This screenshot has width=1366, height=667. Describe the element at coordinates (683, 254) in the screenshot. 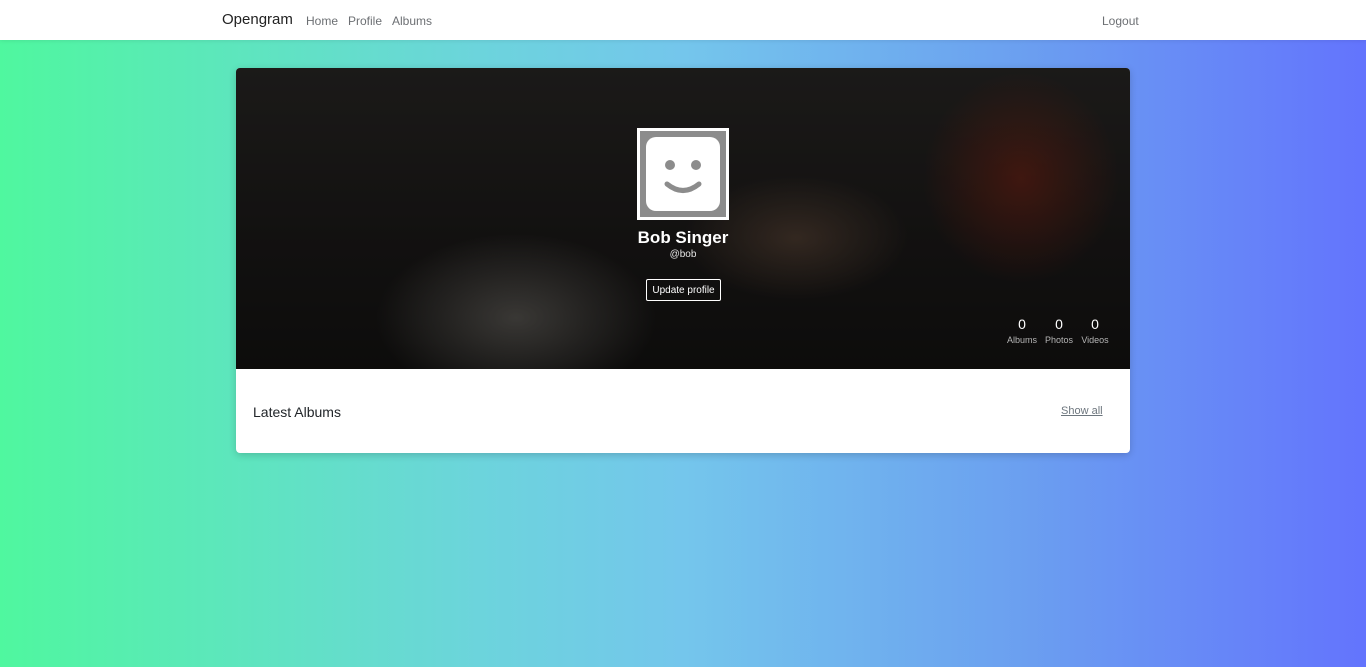

I see `profile-handle: @bob` at that location.